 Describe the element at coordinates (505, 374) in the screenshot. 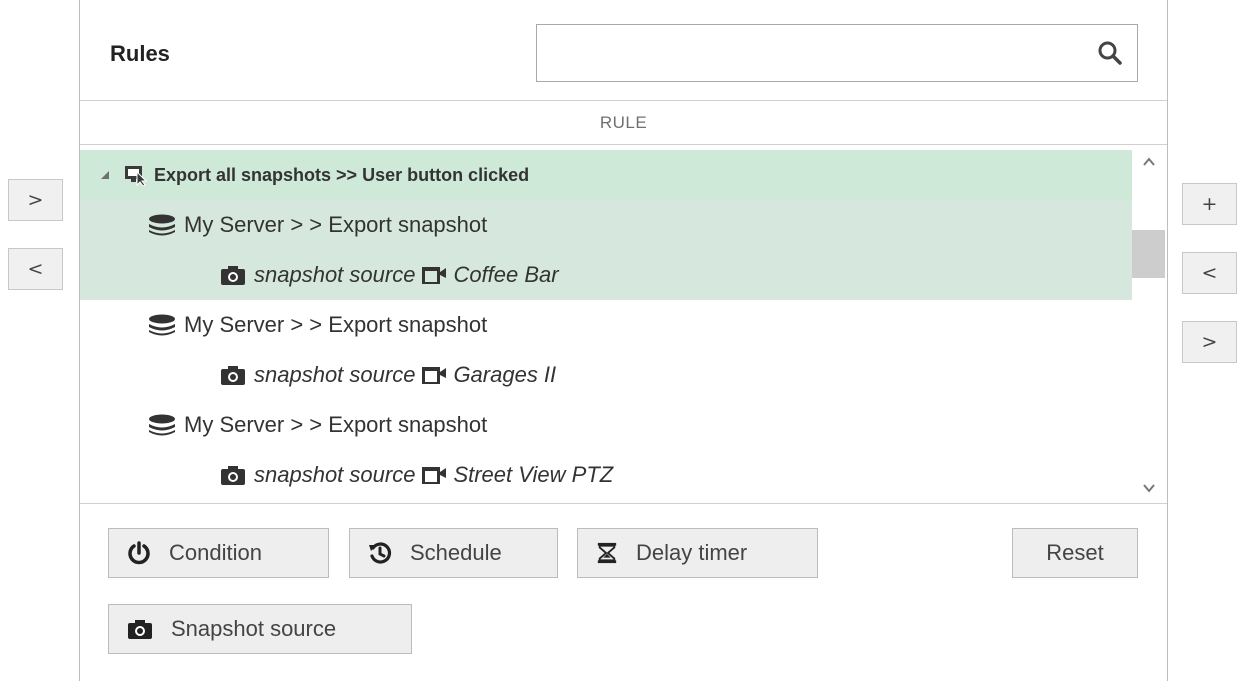

I see `camera-name: Garages II` at that location.